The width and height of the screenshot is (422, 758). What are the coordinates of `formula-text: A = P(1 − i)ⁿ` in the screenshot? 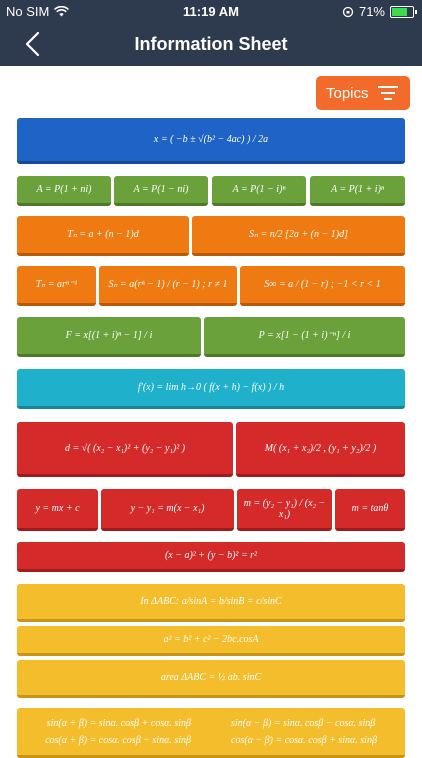 It's located at (259, 189).